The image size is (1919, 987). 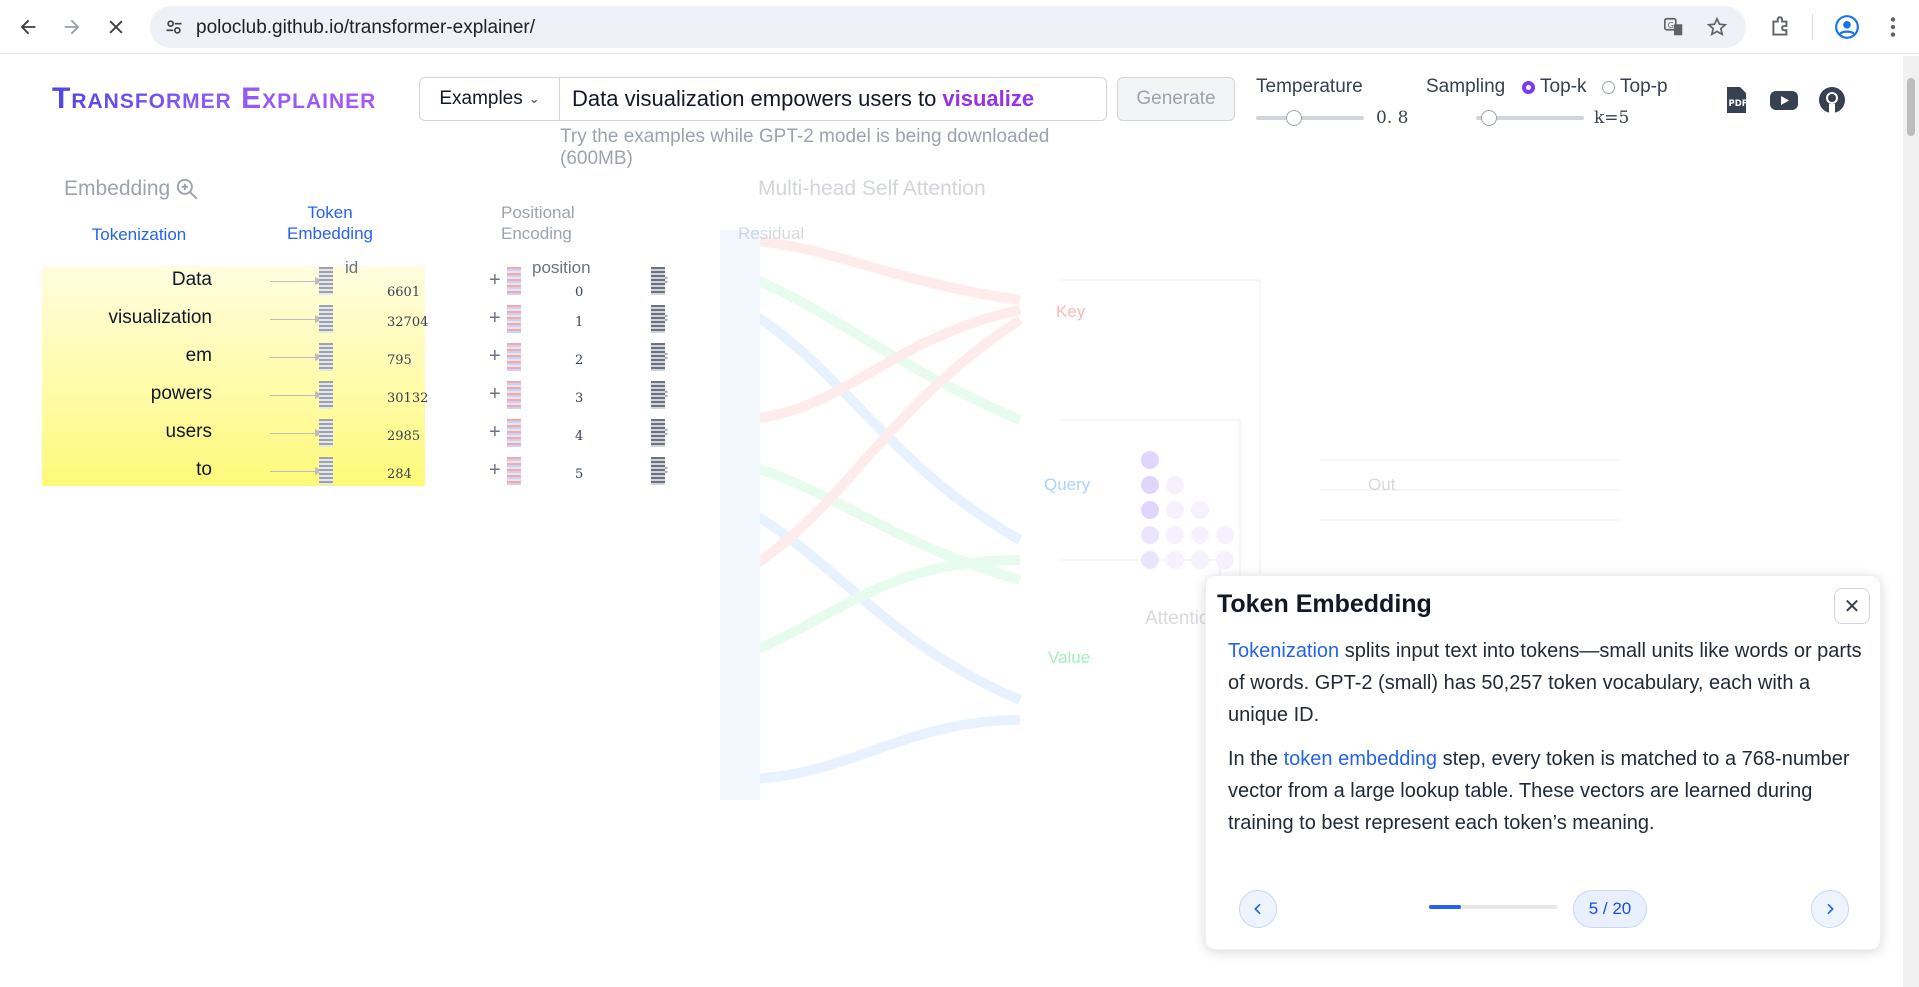 What do you see at coordinates (1608, 87) in the screenshot?
I see `radio-unselected-icon` at bounding box center [1608, 87].